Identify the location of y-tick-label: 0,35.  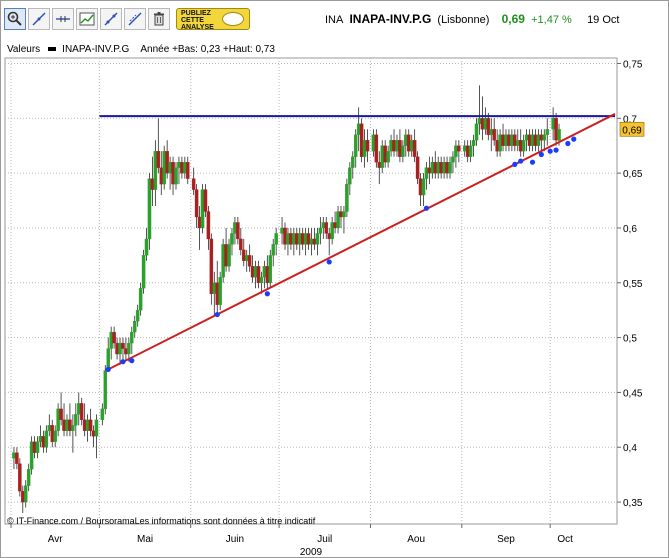
(633, 503).